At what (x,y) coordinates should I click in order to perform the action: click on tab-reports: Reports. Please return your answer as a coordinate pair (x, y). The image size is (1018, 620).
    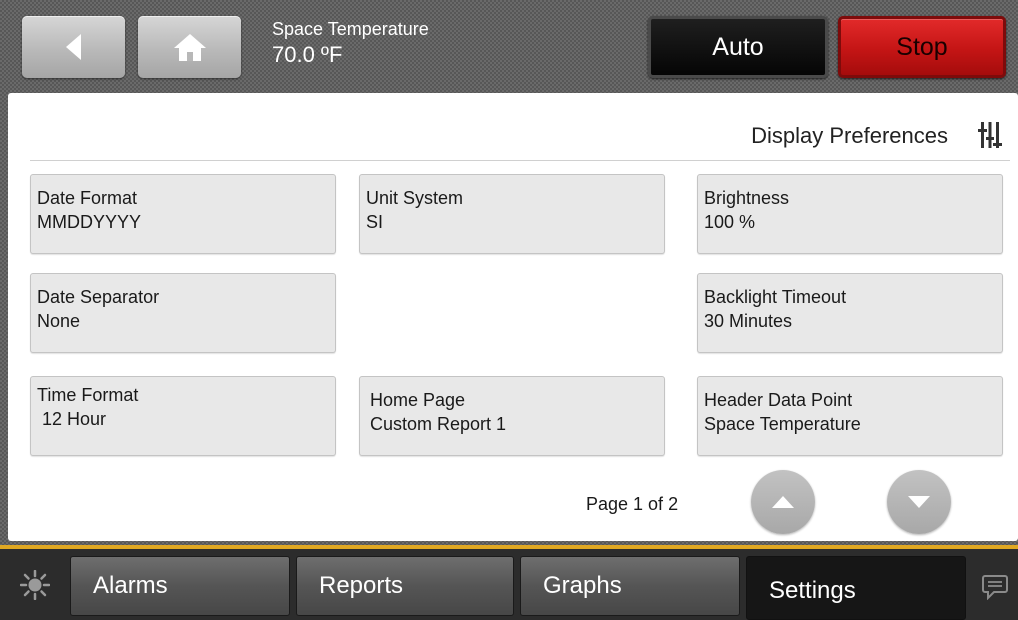
    Looking at the image, I should click on (405, 586).